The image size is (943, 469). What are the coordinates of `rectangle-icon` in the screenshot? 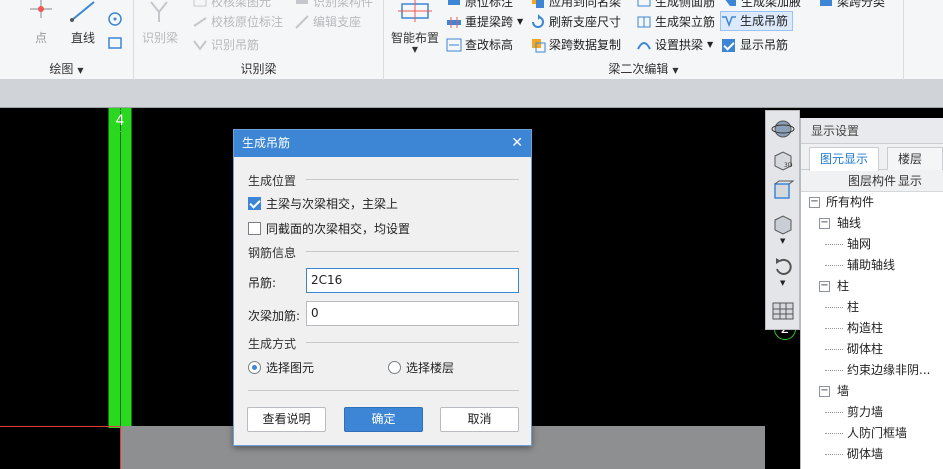 It's located at (115, 43).